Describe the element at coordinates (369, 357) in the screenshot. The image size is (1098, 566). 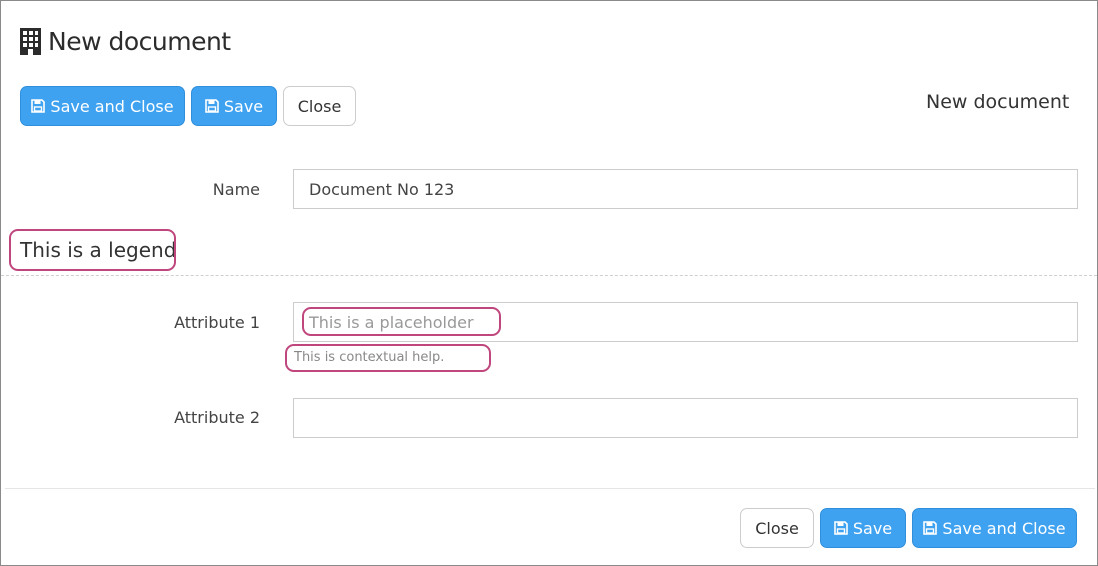
I see `attribute-1-help-text: This is contextual help.` at that location.